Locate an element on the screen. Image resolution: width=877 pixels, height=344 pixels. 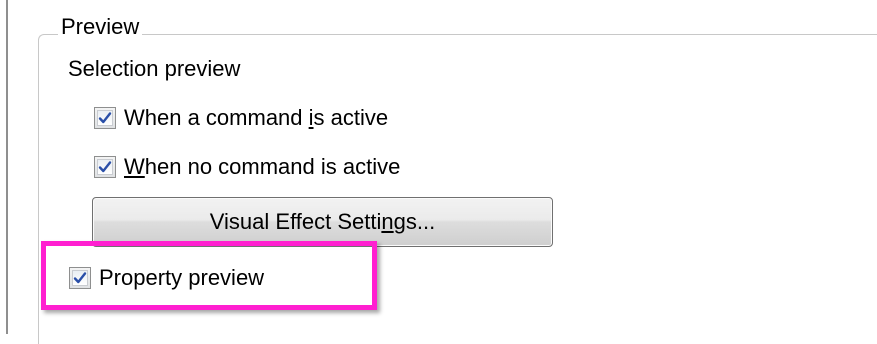
no-command-active-option: When no command is active is located at coordinates (247, 167).